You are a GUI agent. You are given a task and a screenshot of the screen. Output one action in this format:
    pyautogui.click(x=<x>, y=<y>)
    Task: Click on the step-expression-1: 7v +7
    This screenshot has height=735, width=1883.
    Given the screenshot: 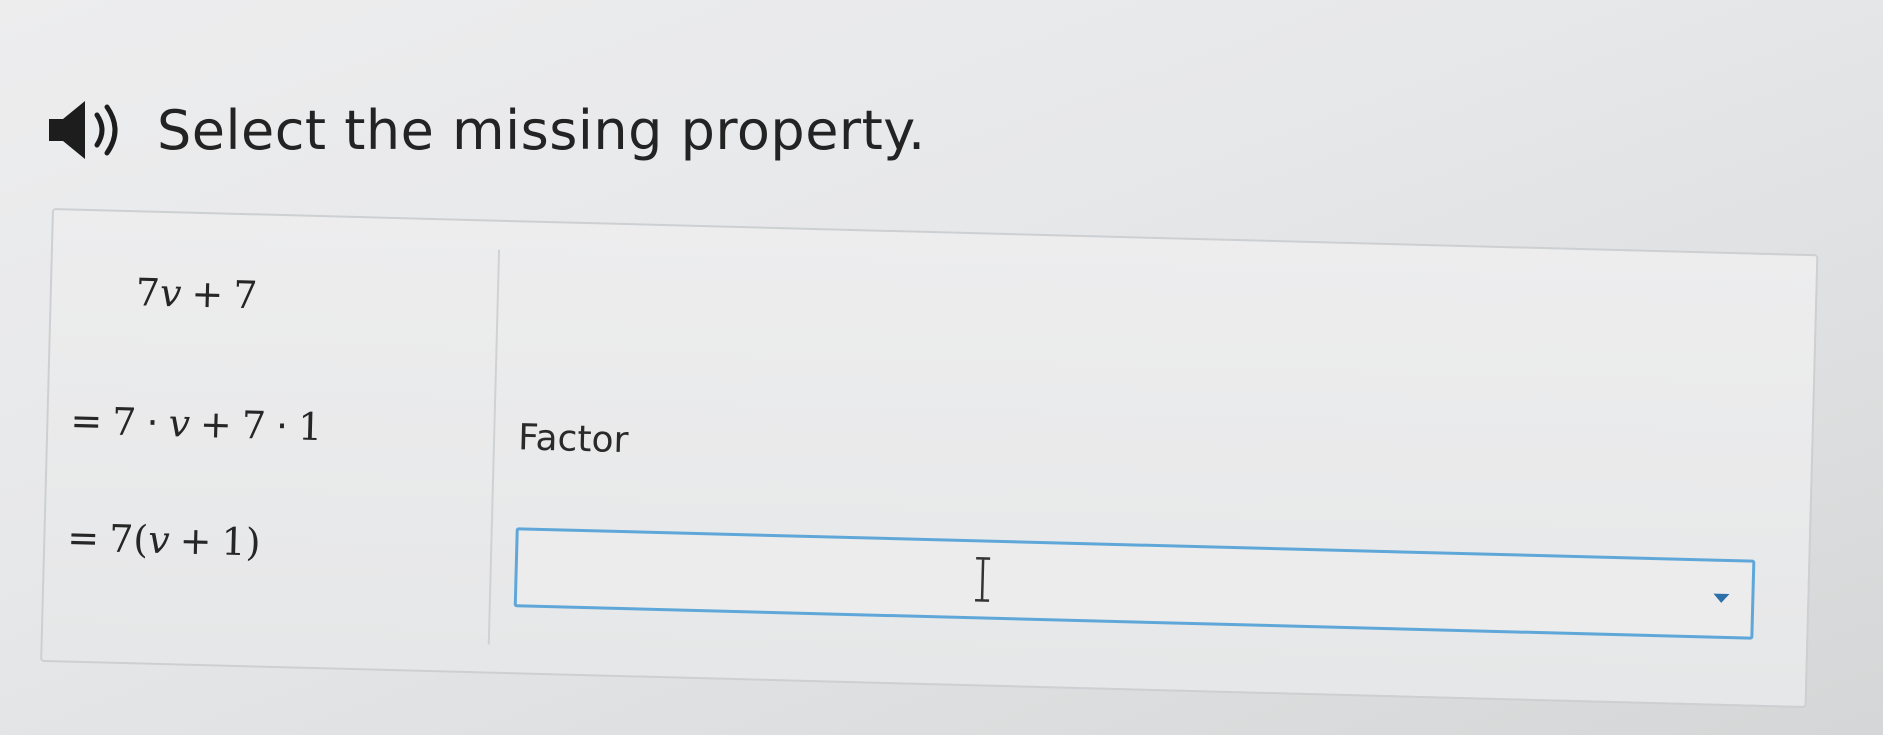 What is the action you would take?
    pyautogui.click(x=197, y=294)
    